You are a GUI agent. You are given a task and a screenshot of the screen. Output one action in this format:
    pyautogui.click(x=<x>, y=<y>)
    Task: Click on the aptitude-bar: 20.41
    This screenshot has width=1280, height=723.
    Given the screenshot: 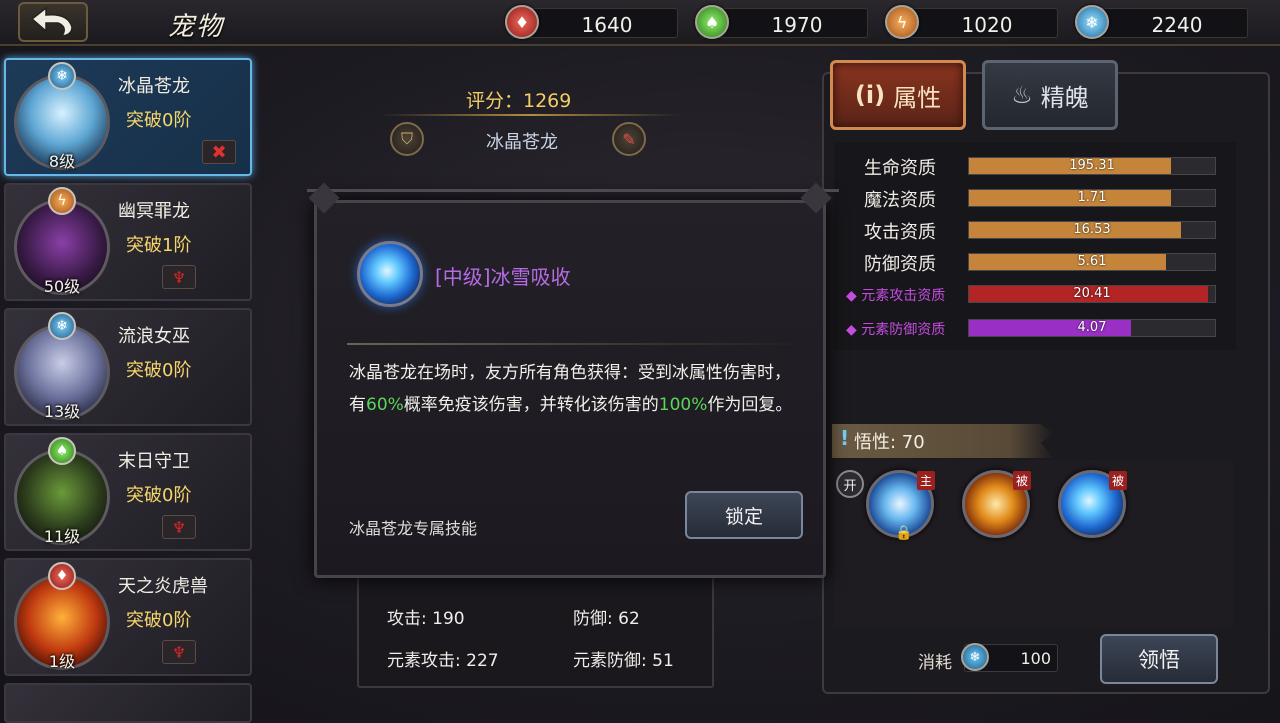 What is the action you would take?
    pyautogui.click(x=1092, y=294)
    